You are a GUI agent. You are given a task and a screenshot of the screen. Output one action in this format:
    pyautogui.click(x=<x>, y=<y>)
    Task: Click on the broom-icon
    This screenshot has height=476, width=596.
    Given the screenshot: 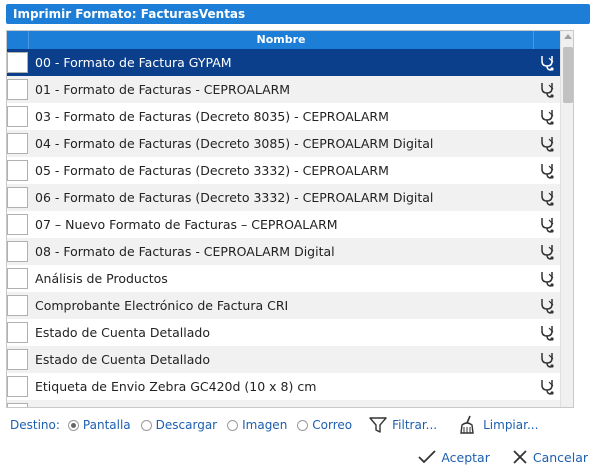 What is the action you would take?
    pyautogui.click(x=467, y=424)
    